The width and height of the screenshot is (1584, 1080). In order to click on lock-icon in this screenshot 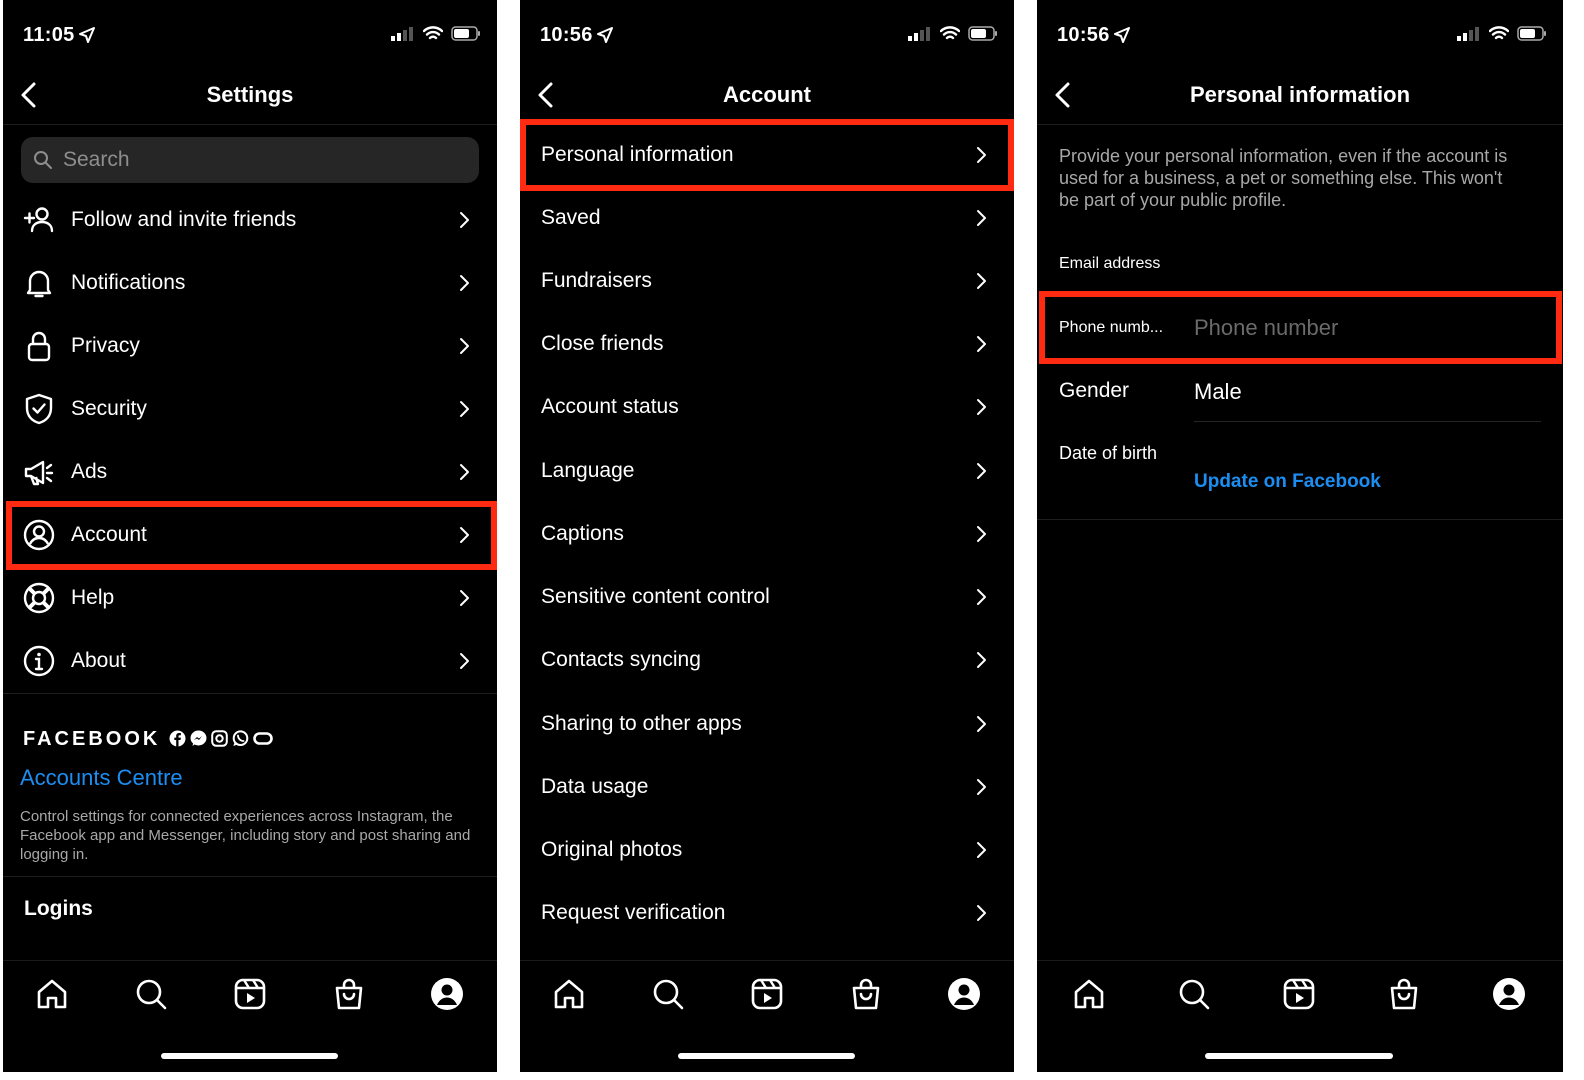, I will do `click(39, 346)`.